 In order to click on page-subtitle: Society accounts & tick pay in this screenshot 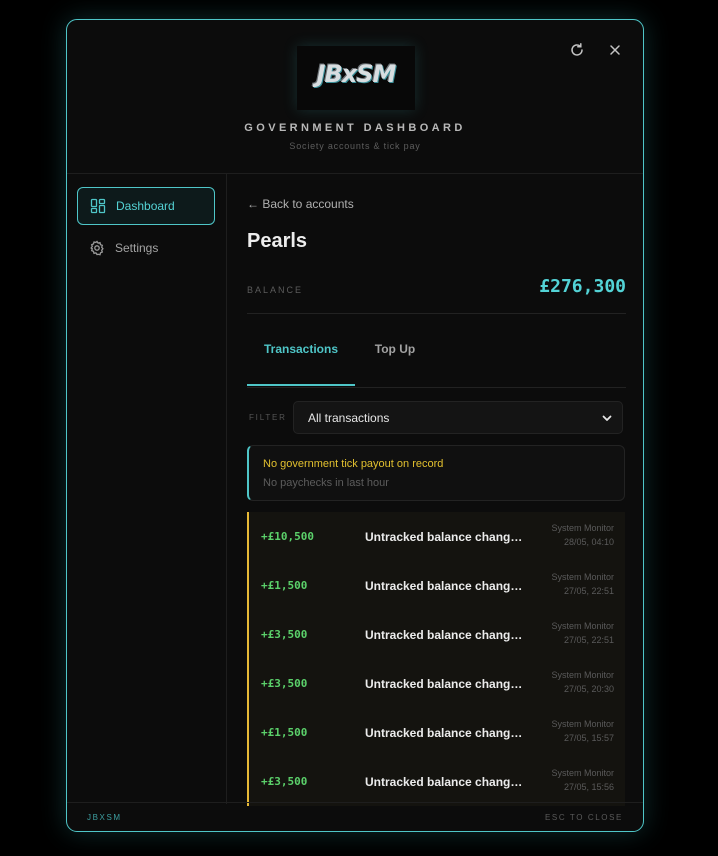, I will do `click(355, 146)`.